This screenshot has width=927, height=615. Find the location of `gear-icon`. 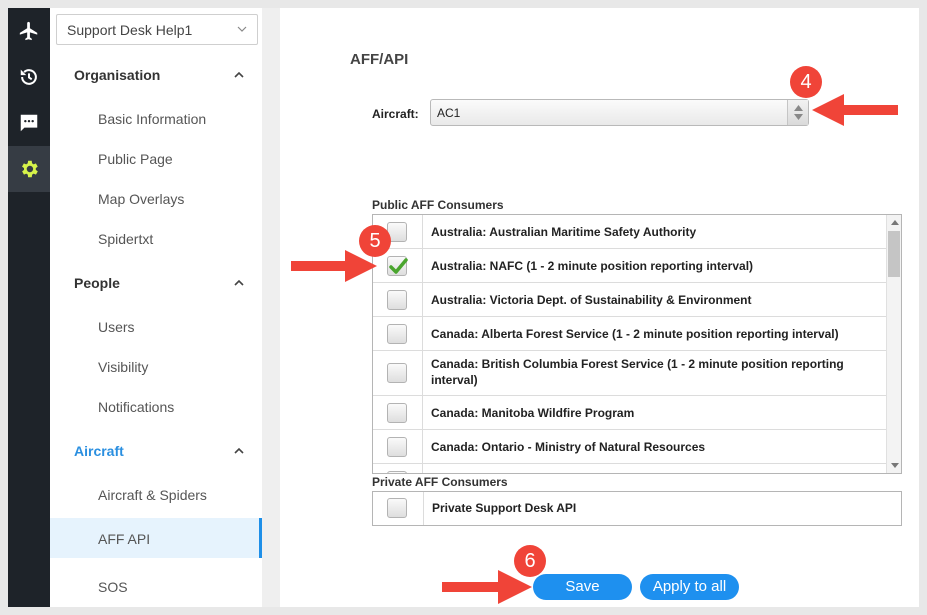

gear-icon is located at coordinates (30, 169).